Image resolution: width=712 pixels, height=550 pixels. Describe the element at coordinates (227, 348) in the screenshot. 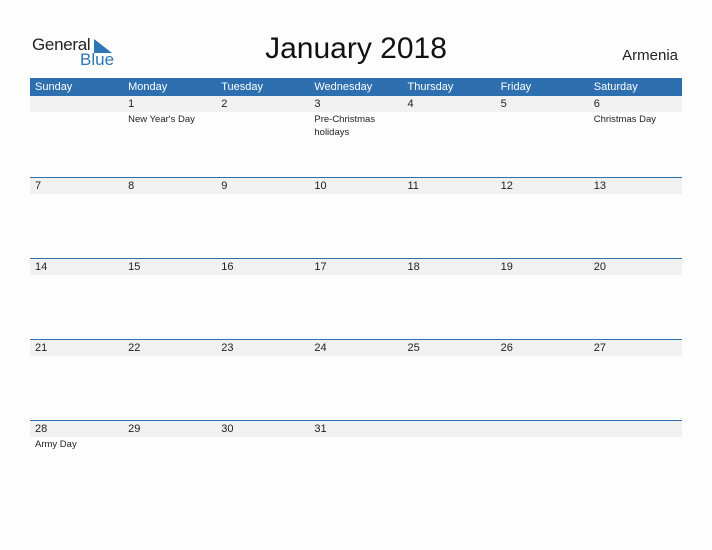

I see `day-number: 23` at that location.